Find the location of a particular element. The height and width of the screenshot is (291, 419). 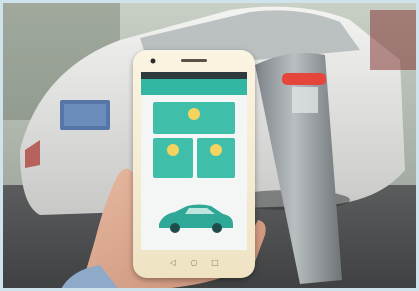

tile-primary is located at coordinates (194, 118).